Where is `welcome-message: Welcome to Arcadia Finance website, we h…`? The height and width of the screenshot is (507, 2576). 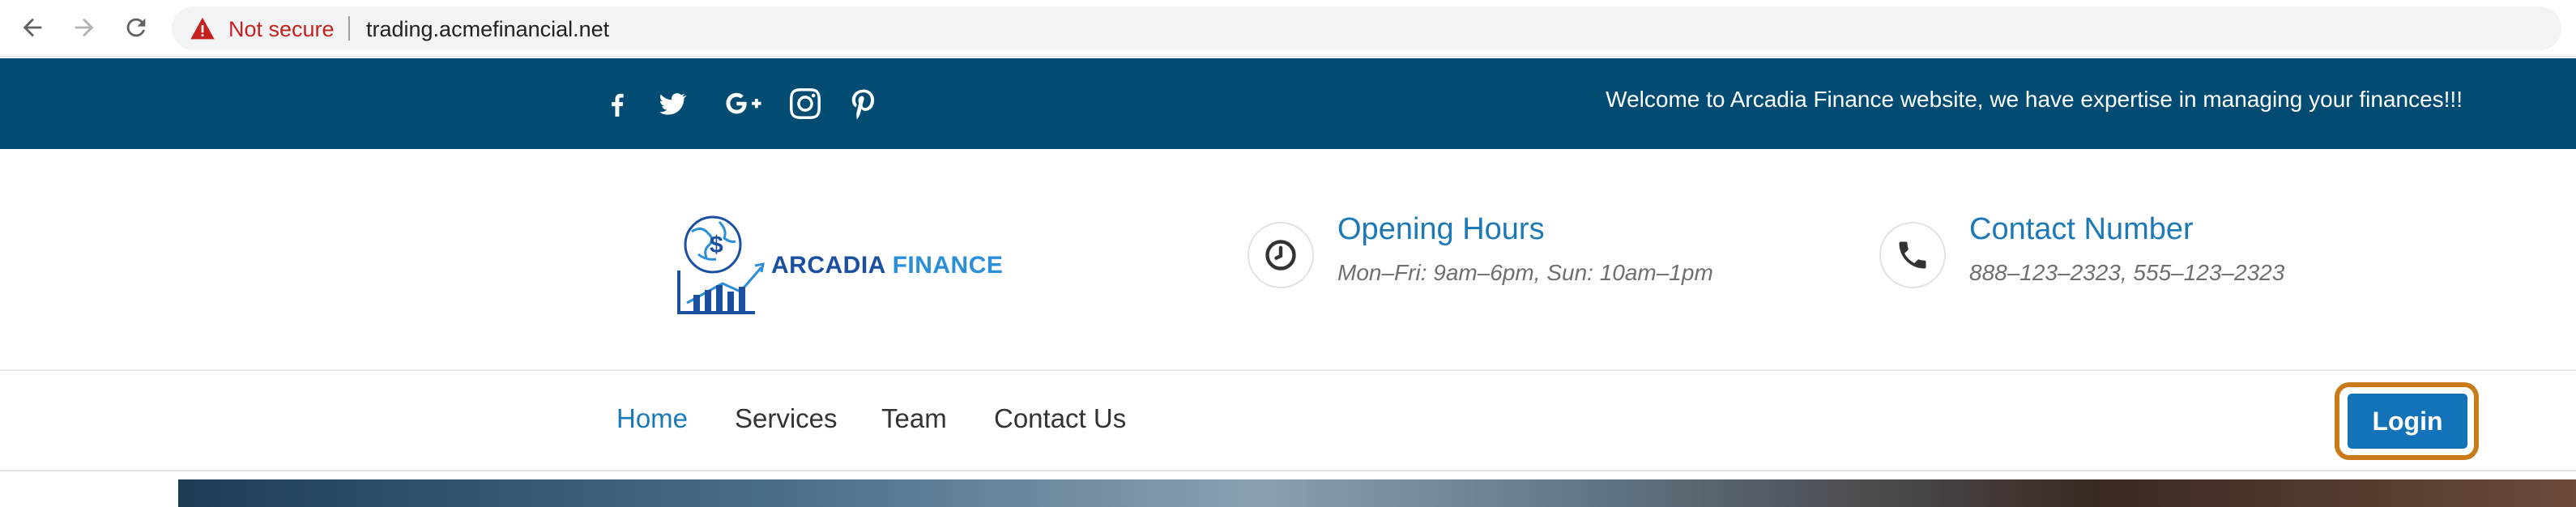
welcome-message: Welcome to Arcadia Finance website, we h… is located at coordinates (2035, 99).